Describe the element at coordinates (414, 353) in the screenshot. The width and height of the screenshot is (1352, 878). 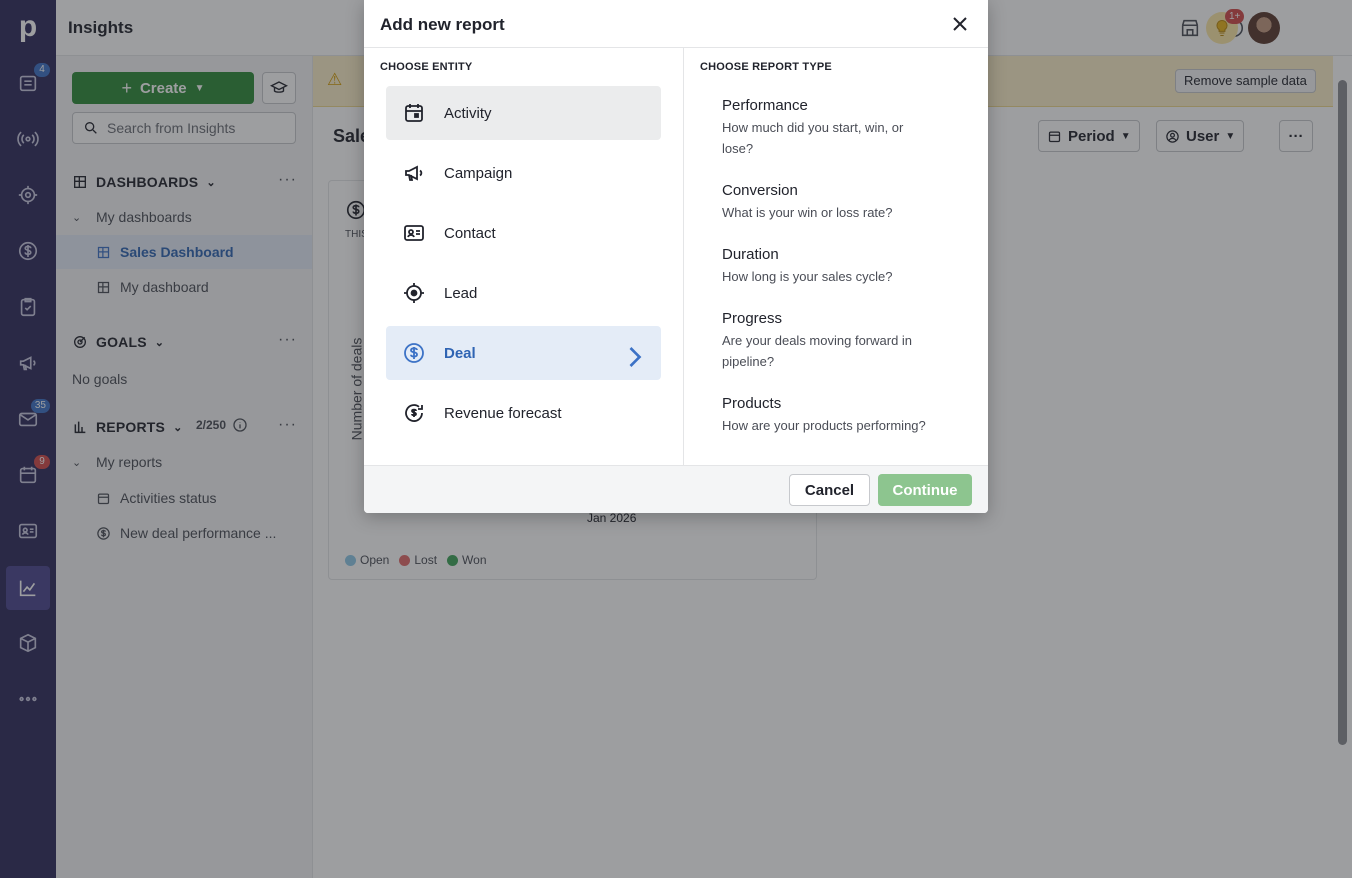
I see `dollar-circle-icon` at that location.